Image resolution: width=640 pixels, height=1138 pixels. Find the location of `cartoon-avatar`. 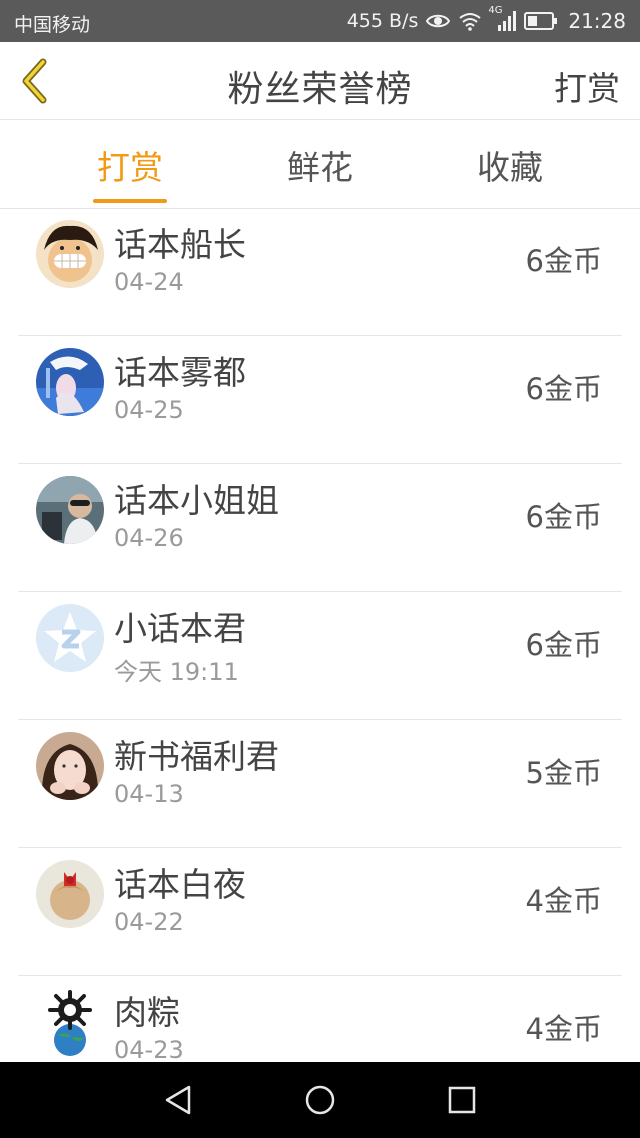

cartoon-avatar is located at coordinates (70, 254).